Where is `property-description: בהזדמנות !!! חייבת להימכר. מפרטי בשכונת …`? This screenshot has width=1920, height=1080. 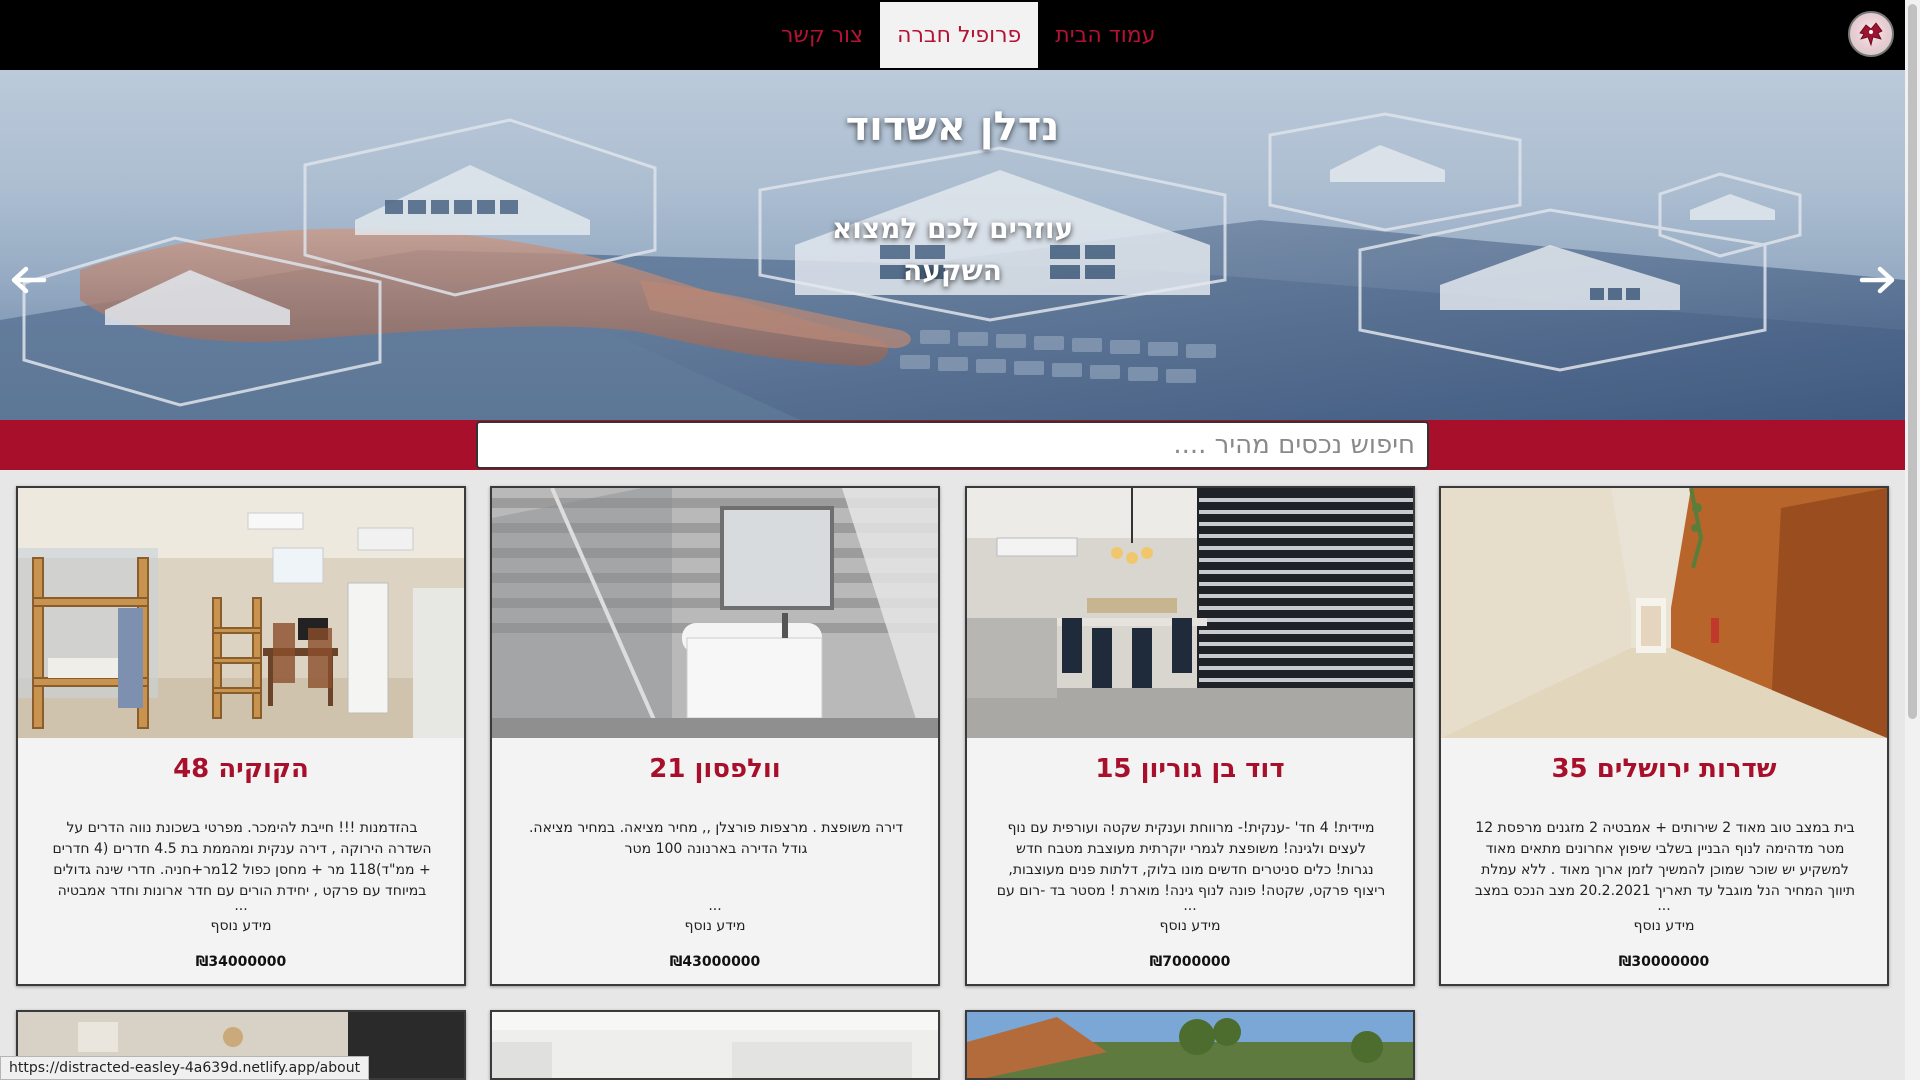 property-description: בהזדמנות !!! חייבת להימכר. מפרטי בשכונת … is located at coordinates (242, 859).